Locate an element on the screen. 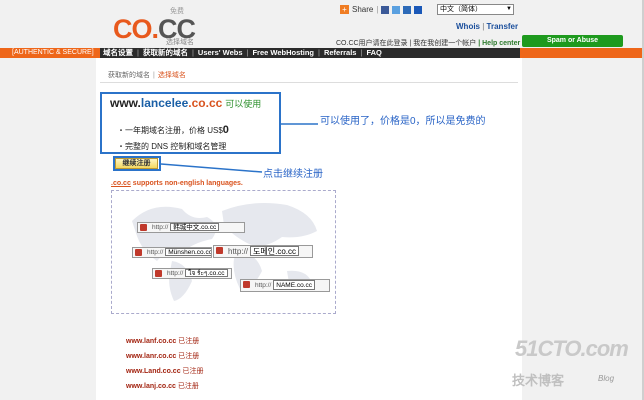 The image size is (644, 400). whois-link: Whois is located at coordinates (468, 26).